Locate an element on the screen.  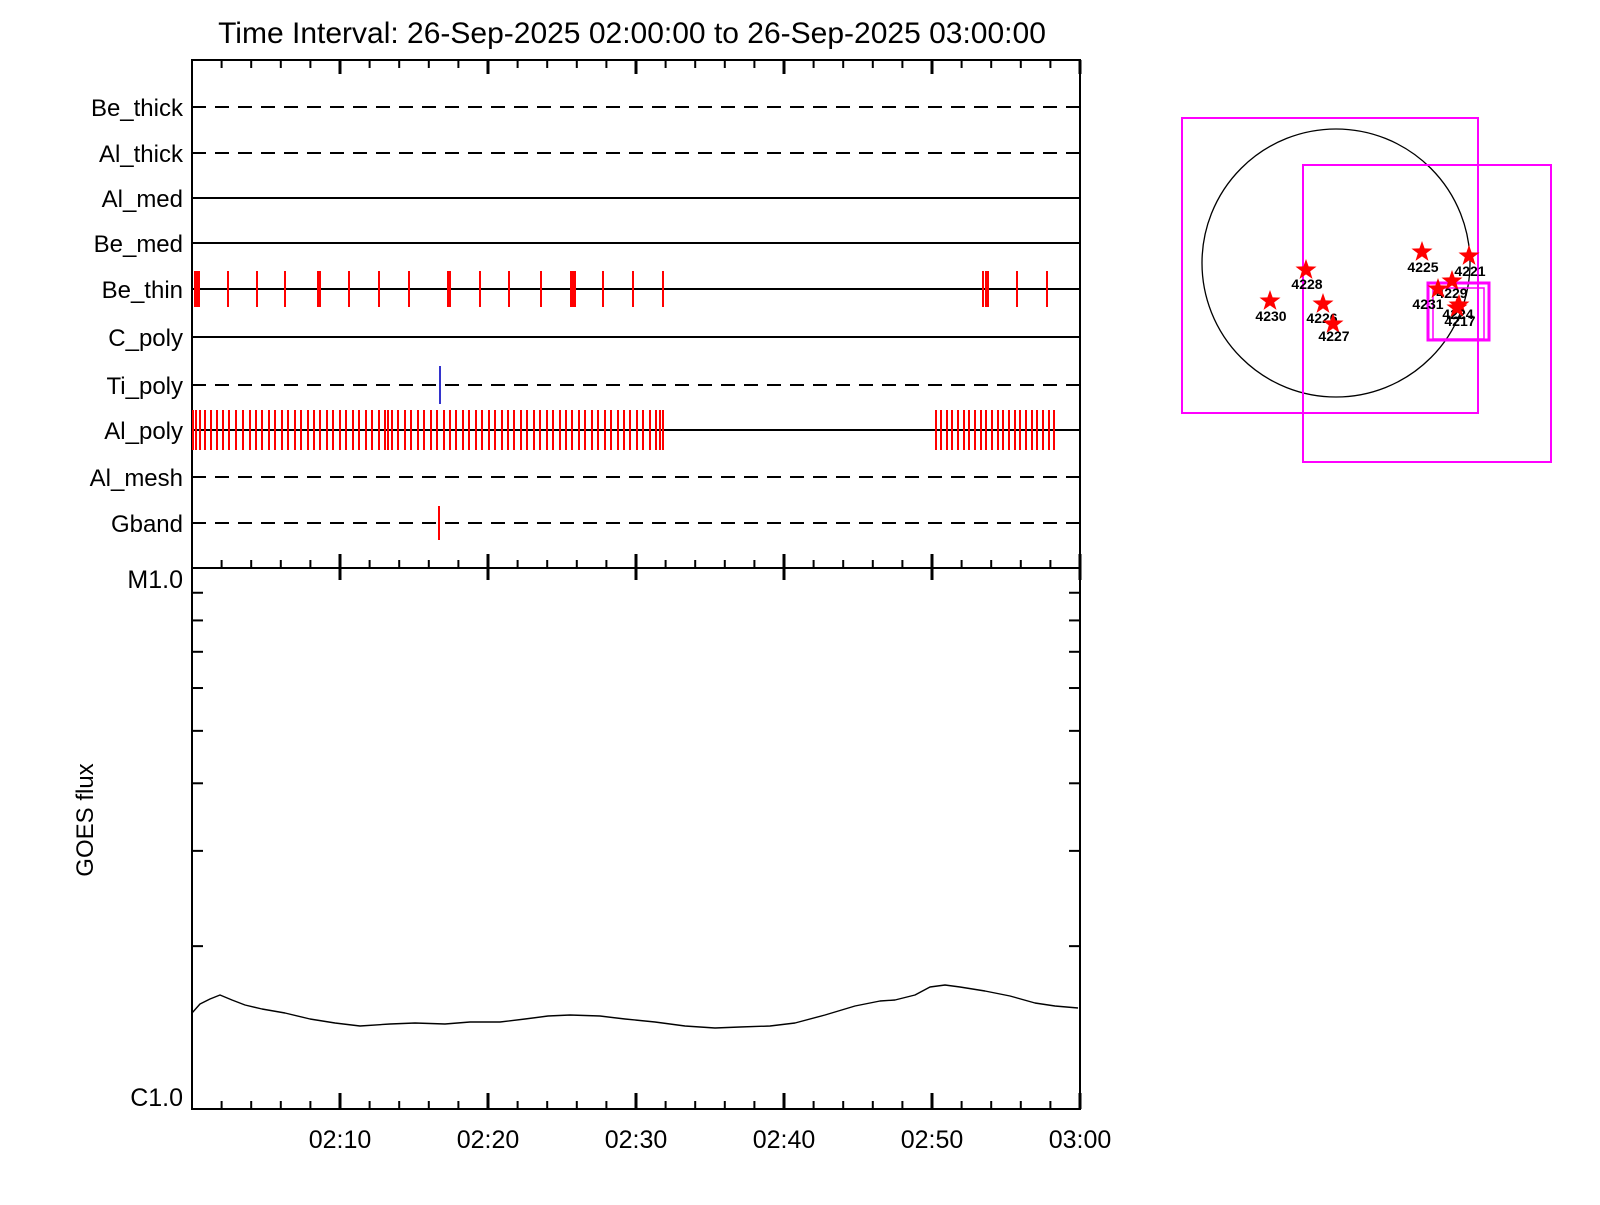
filter-row-Be_thin: Be_thin is located at coordinates (591, 289).